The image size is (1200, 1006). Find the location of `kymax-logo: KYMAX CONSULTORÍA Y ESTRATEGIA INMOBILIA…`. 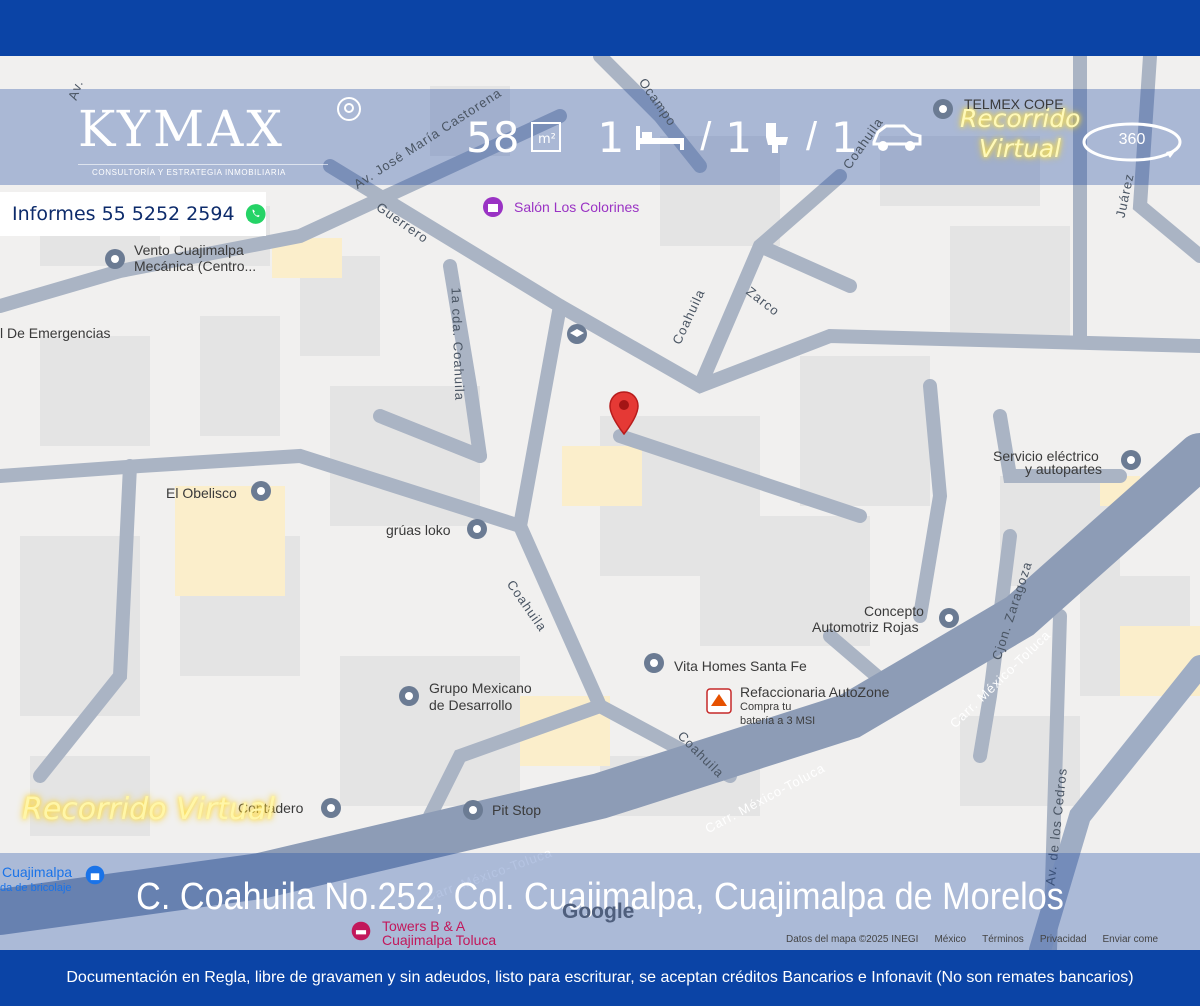

kymax-logo: KYMAX CONSULTORÍA Y ESTRATEGIA INMOBILIA… is located at coordinates (223, 138).